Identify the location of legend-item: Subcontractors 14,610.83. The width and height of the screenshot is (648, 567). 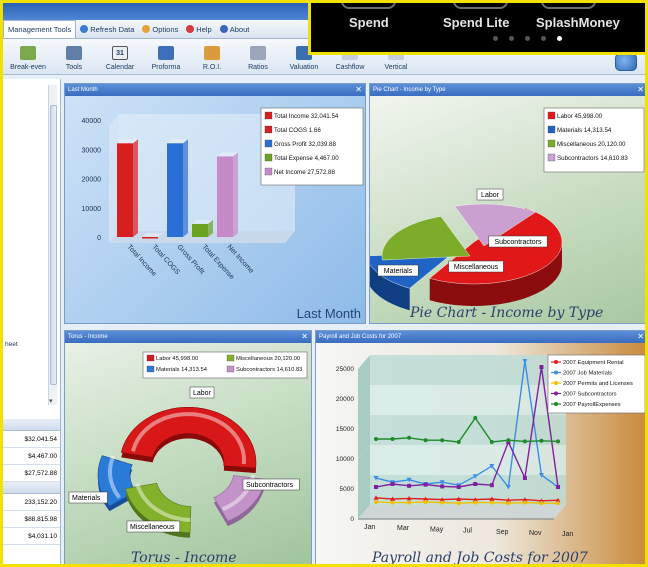
(269, 370).